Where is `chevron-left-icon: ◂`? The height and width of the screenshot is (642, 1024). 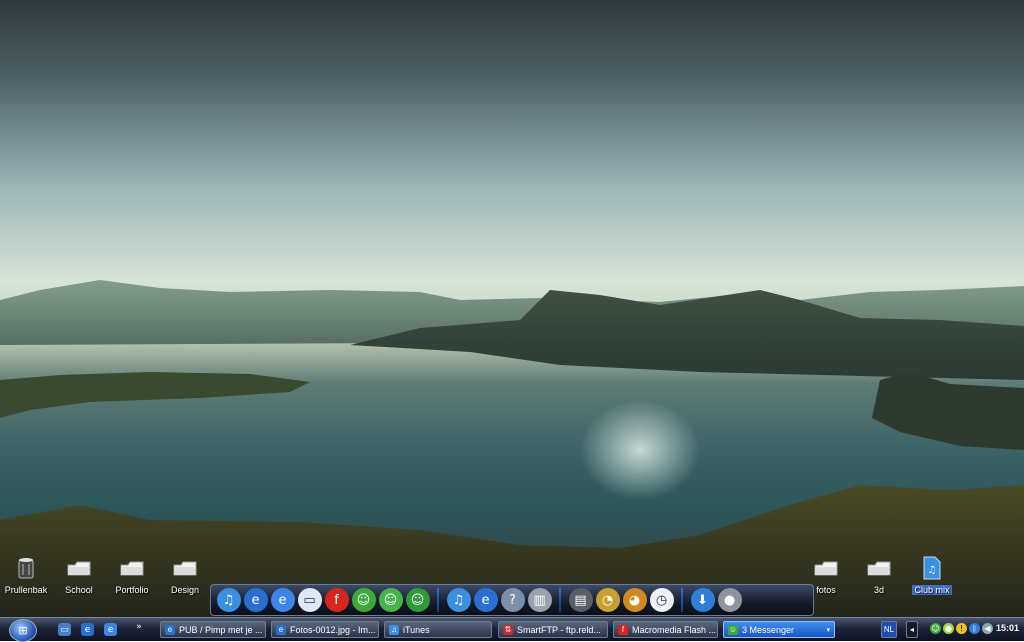 chevron-left-icon: ◂ is located at coordinates (911, 629).